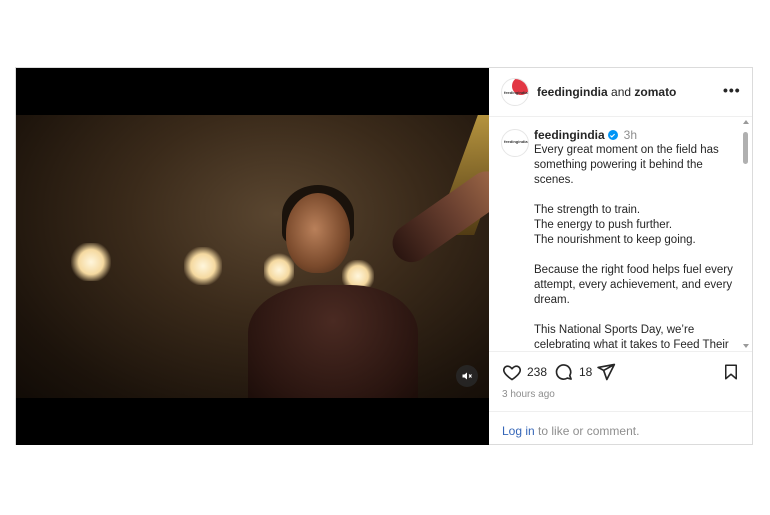 This screenshot has height=515, width=770. Describe the element at coordinates (524, 372) in the screenshot. I see `like-button: 238` at that location.